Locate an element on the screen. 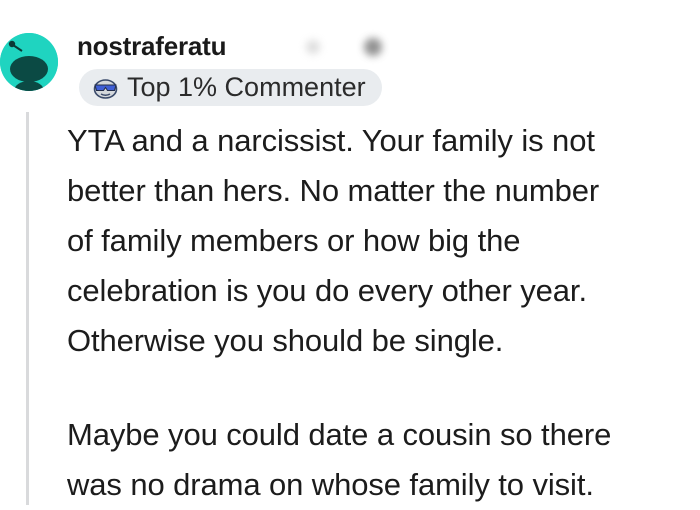 Image resolution: width=700 pixels, height=510 pixels. comment-line: Maybe you could date a cousin so there is located at coordinates (339, 434).